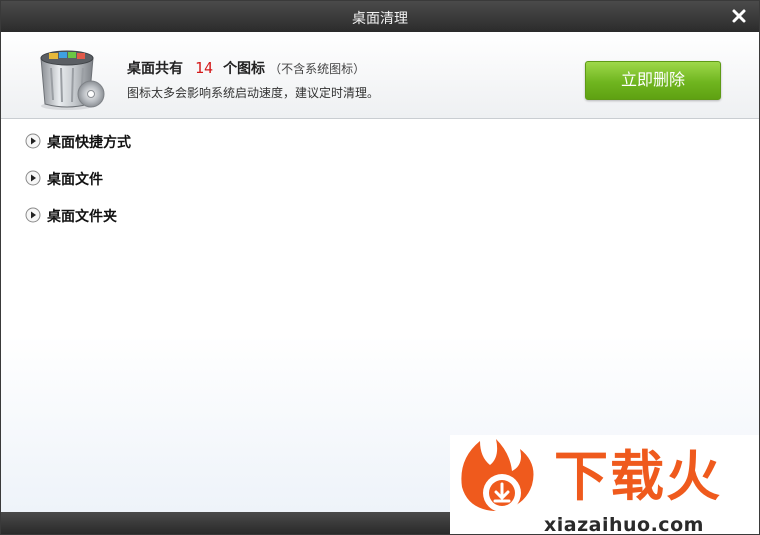  I want to click on trash-can-icon, so click(72, 80).